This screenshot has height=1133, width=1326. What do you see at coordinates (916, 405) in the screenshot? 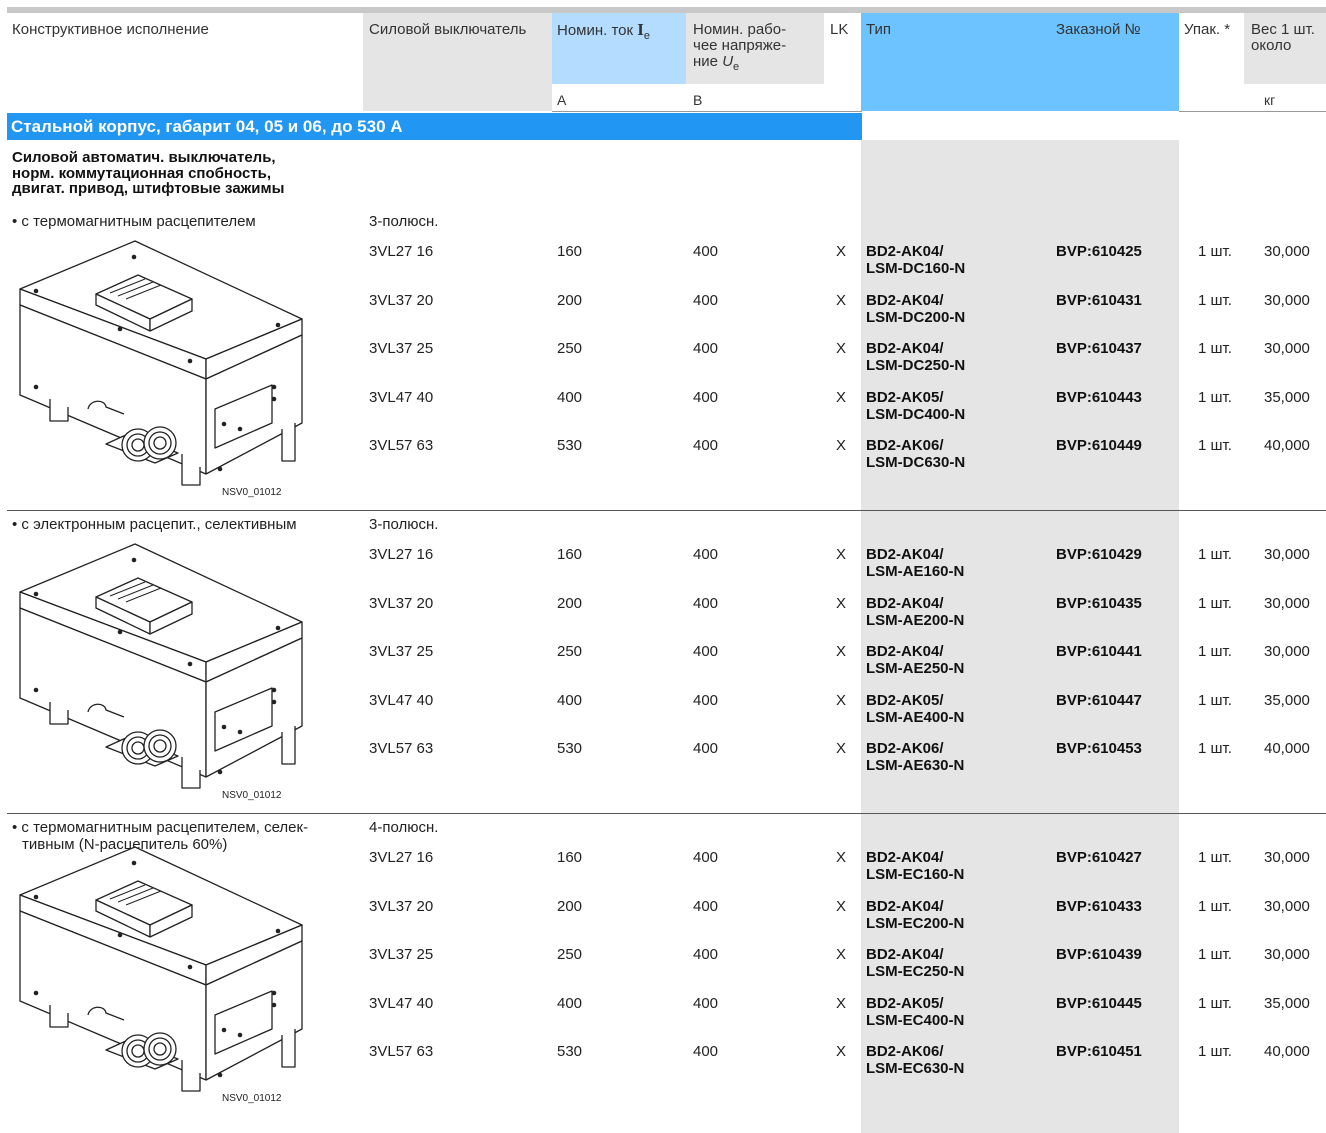
I see `type-cell: BD2-AK05/LSM-DC400-N` at bounding box center [916, 405].